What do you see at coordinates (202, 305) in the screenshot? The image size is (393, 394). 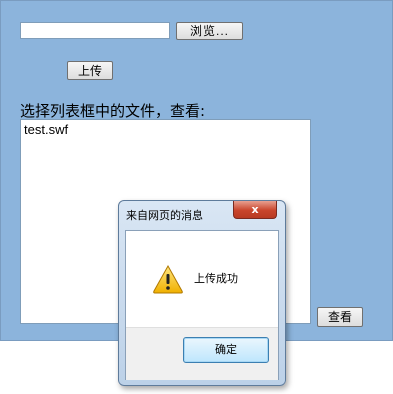 I see `dialog-body: 上传成功 确定` at bounding box center [202, 305].